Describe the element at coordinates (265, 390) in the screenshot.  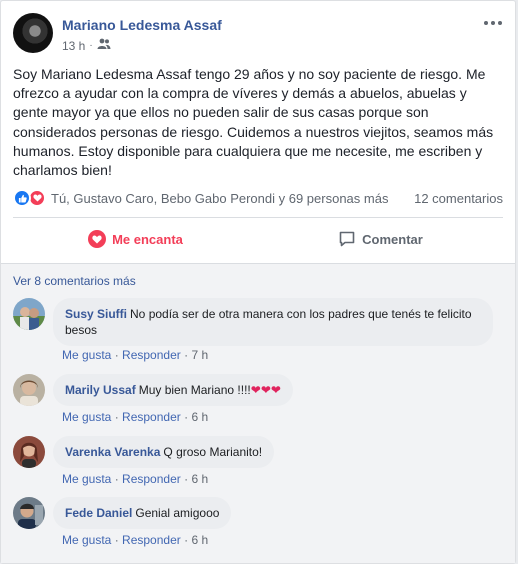
I see `heart-emoji-icon: ❤❤❤` at that location.